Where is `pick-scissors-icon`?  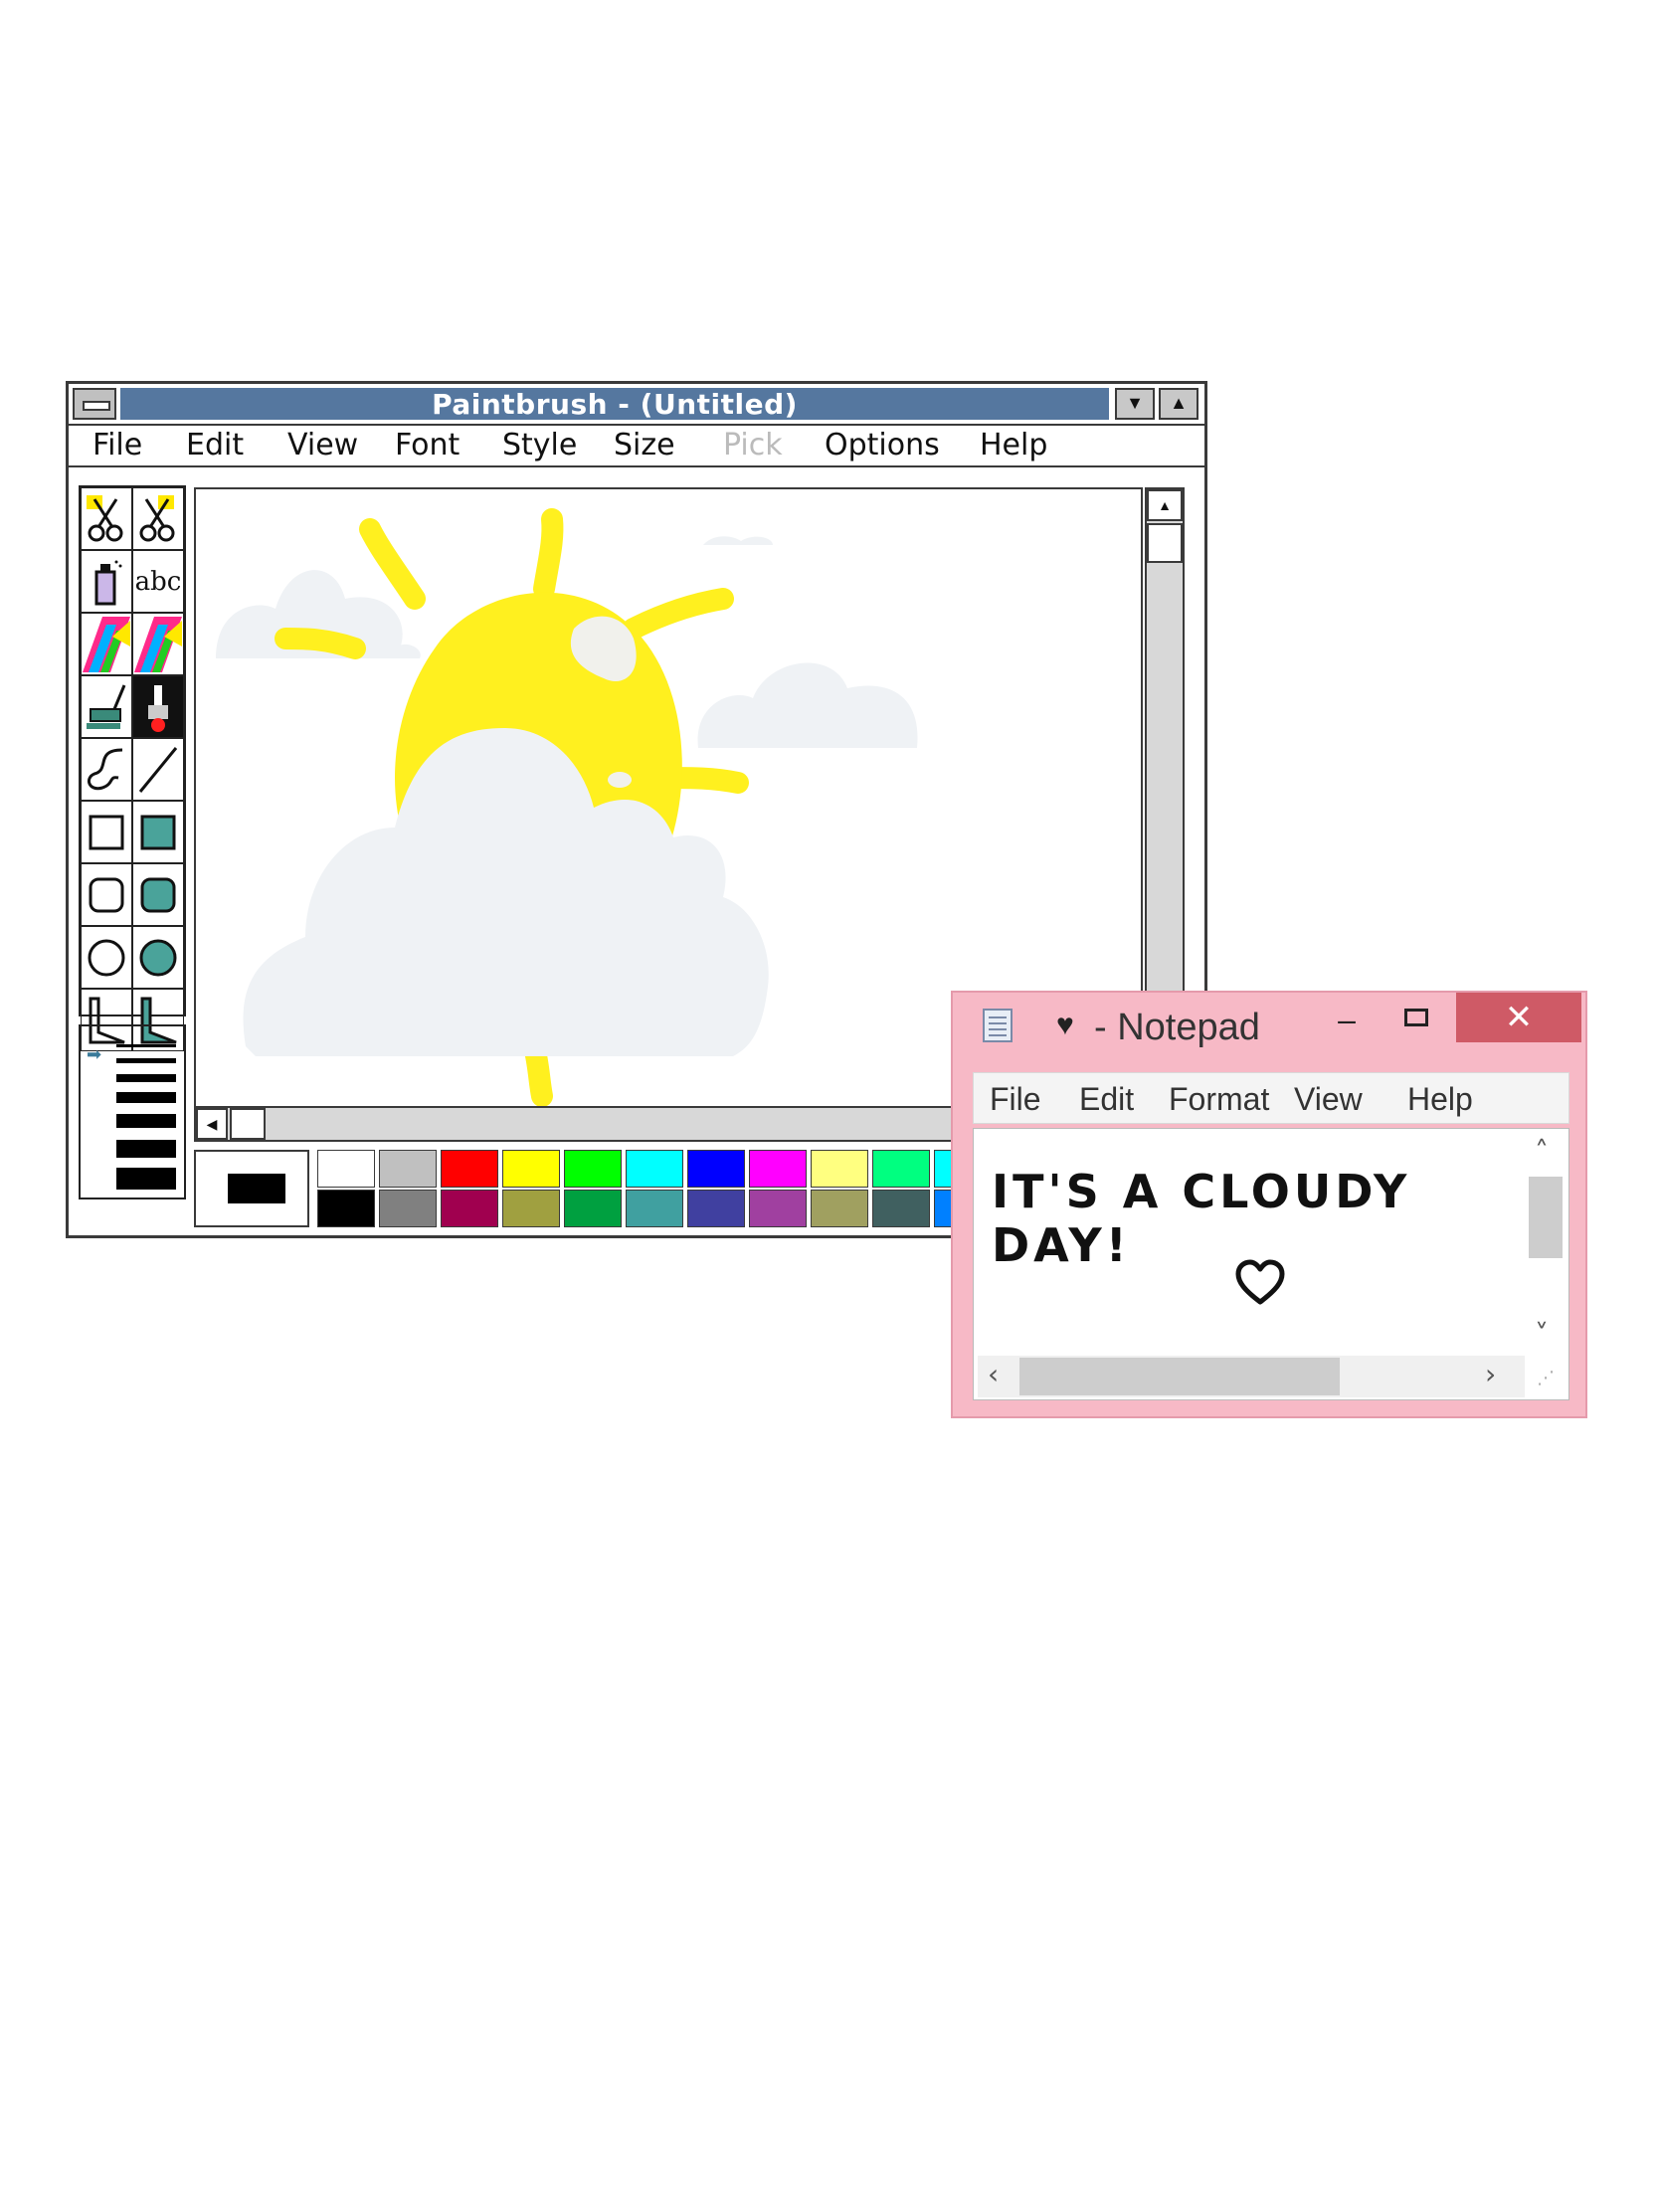 pick-scissors-icon is located at coordinates (158, 518).